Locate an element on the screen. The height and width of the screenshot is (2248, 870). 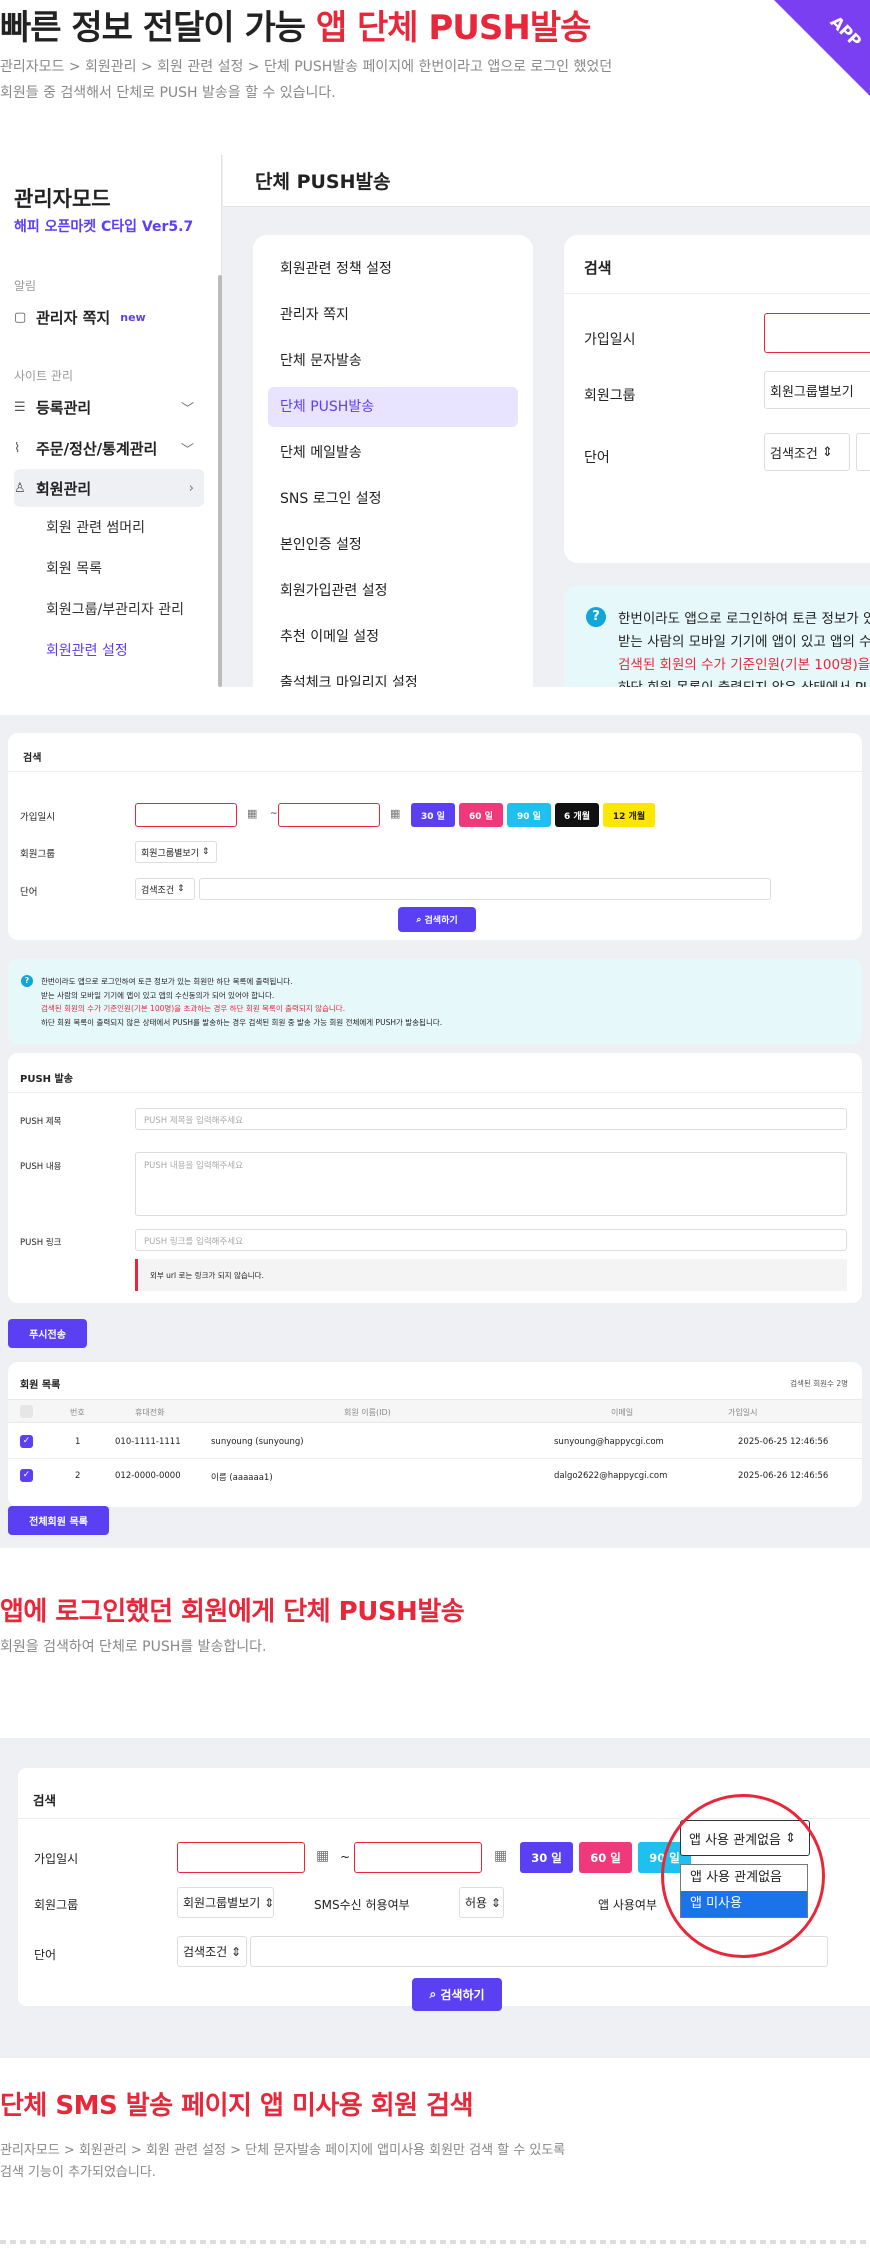
sms-select: 허용 ⇕ is located at coordinates (481, 1902).